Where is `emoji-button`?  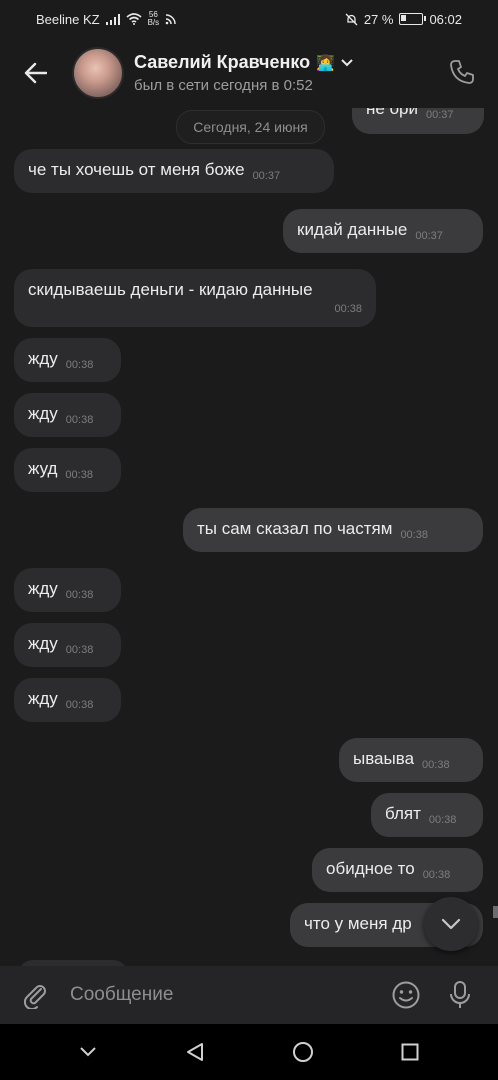 emoji-button is located at coordinates (406, 995).